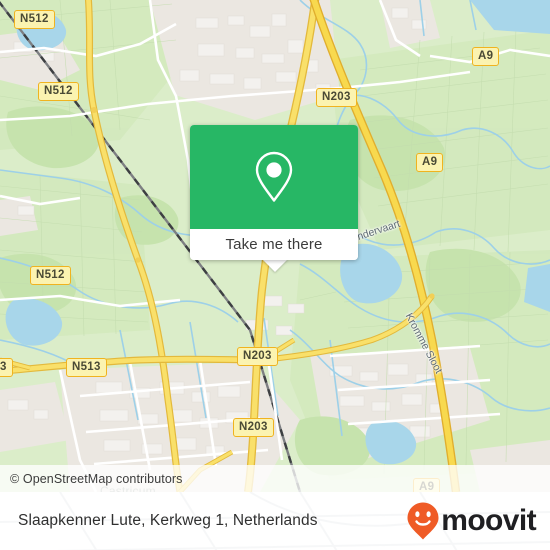 This screenshot has width=550, height=550. Describe the element at coordinates (50, 275) in the screenshot. I see `road-shield-n512-mid: N512` at that location.